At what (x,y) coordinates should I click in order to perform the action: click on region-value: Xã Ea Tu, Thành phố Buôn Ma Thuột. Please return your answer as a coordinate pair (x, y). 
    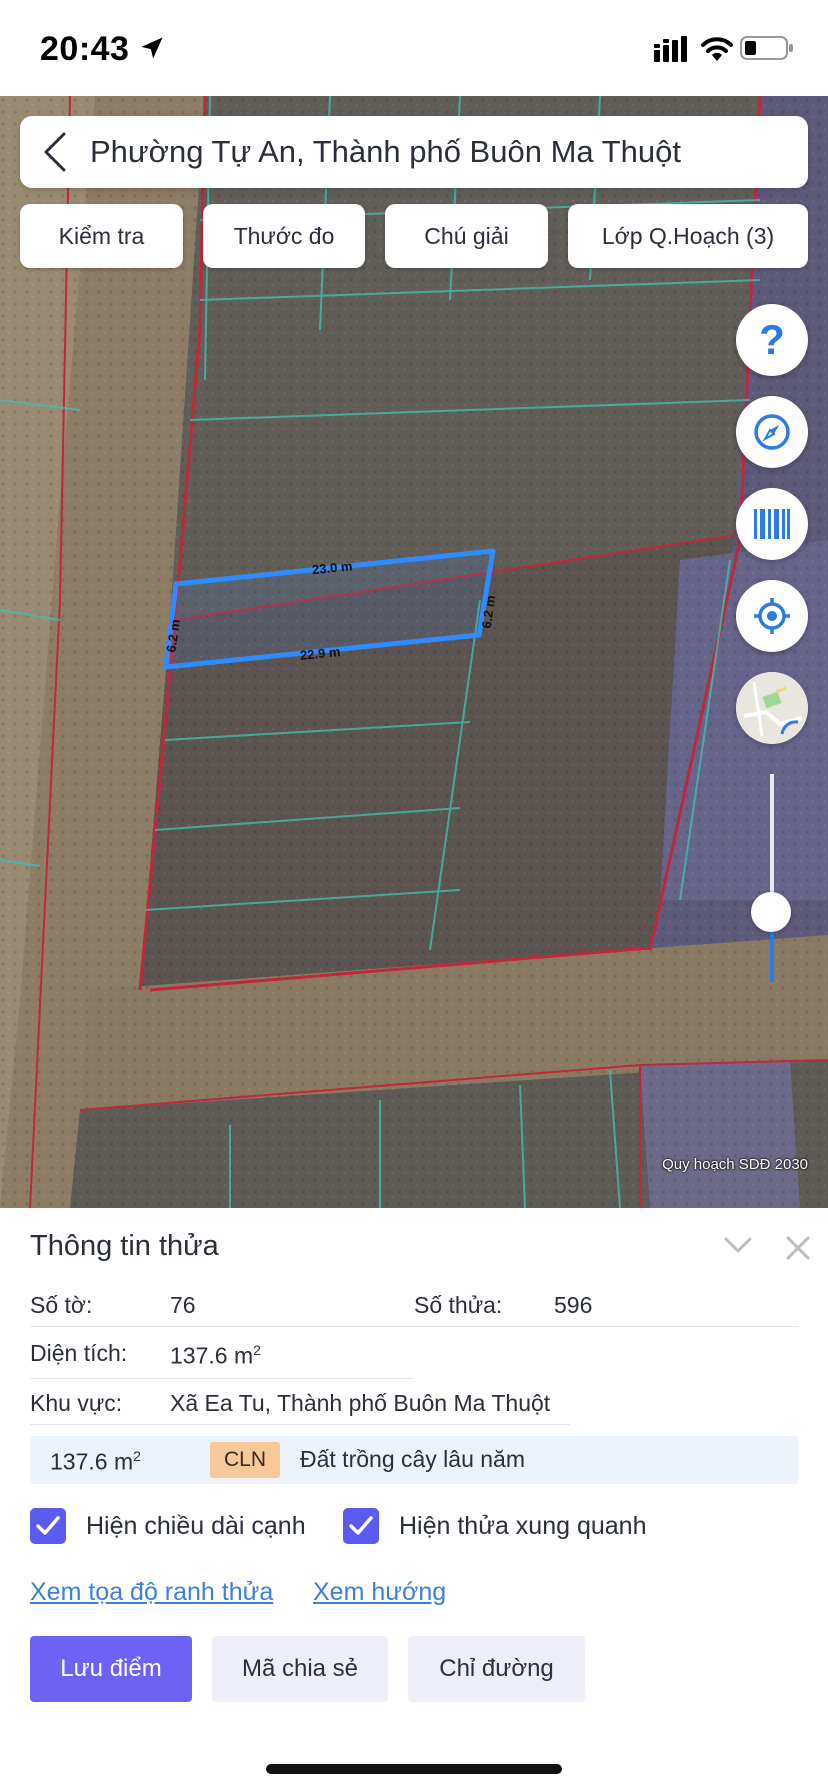
    Looking at the image, I should click on (360, 1403).